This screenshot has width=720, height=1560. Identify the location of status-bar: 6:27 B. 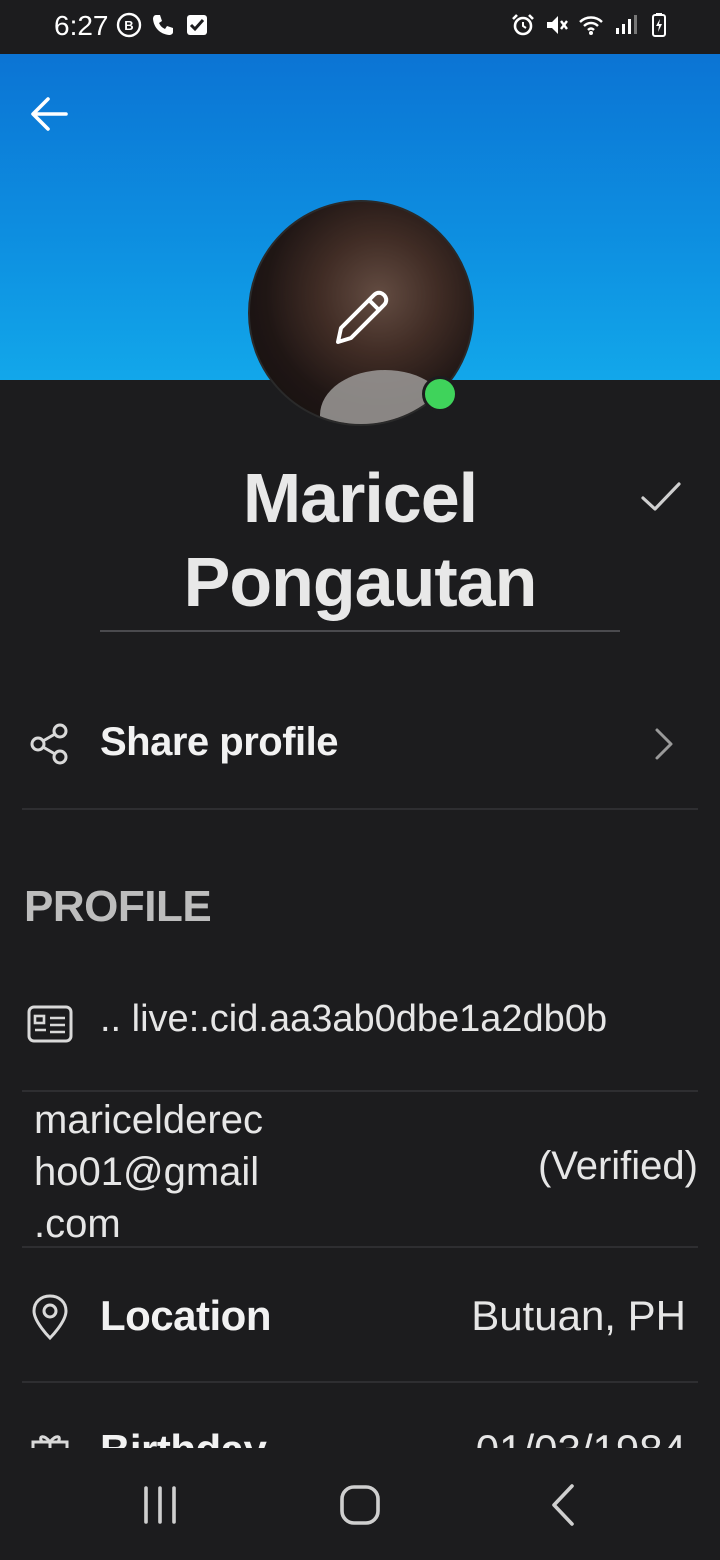
(360, 27).